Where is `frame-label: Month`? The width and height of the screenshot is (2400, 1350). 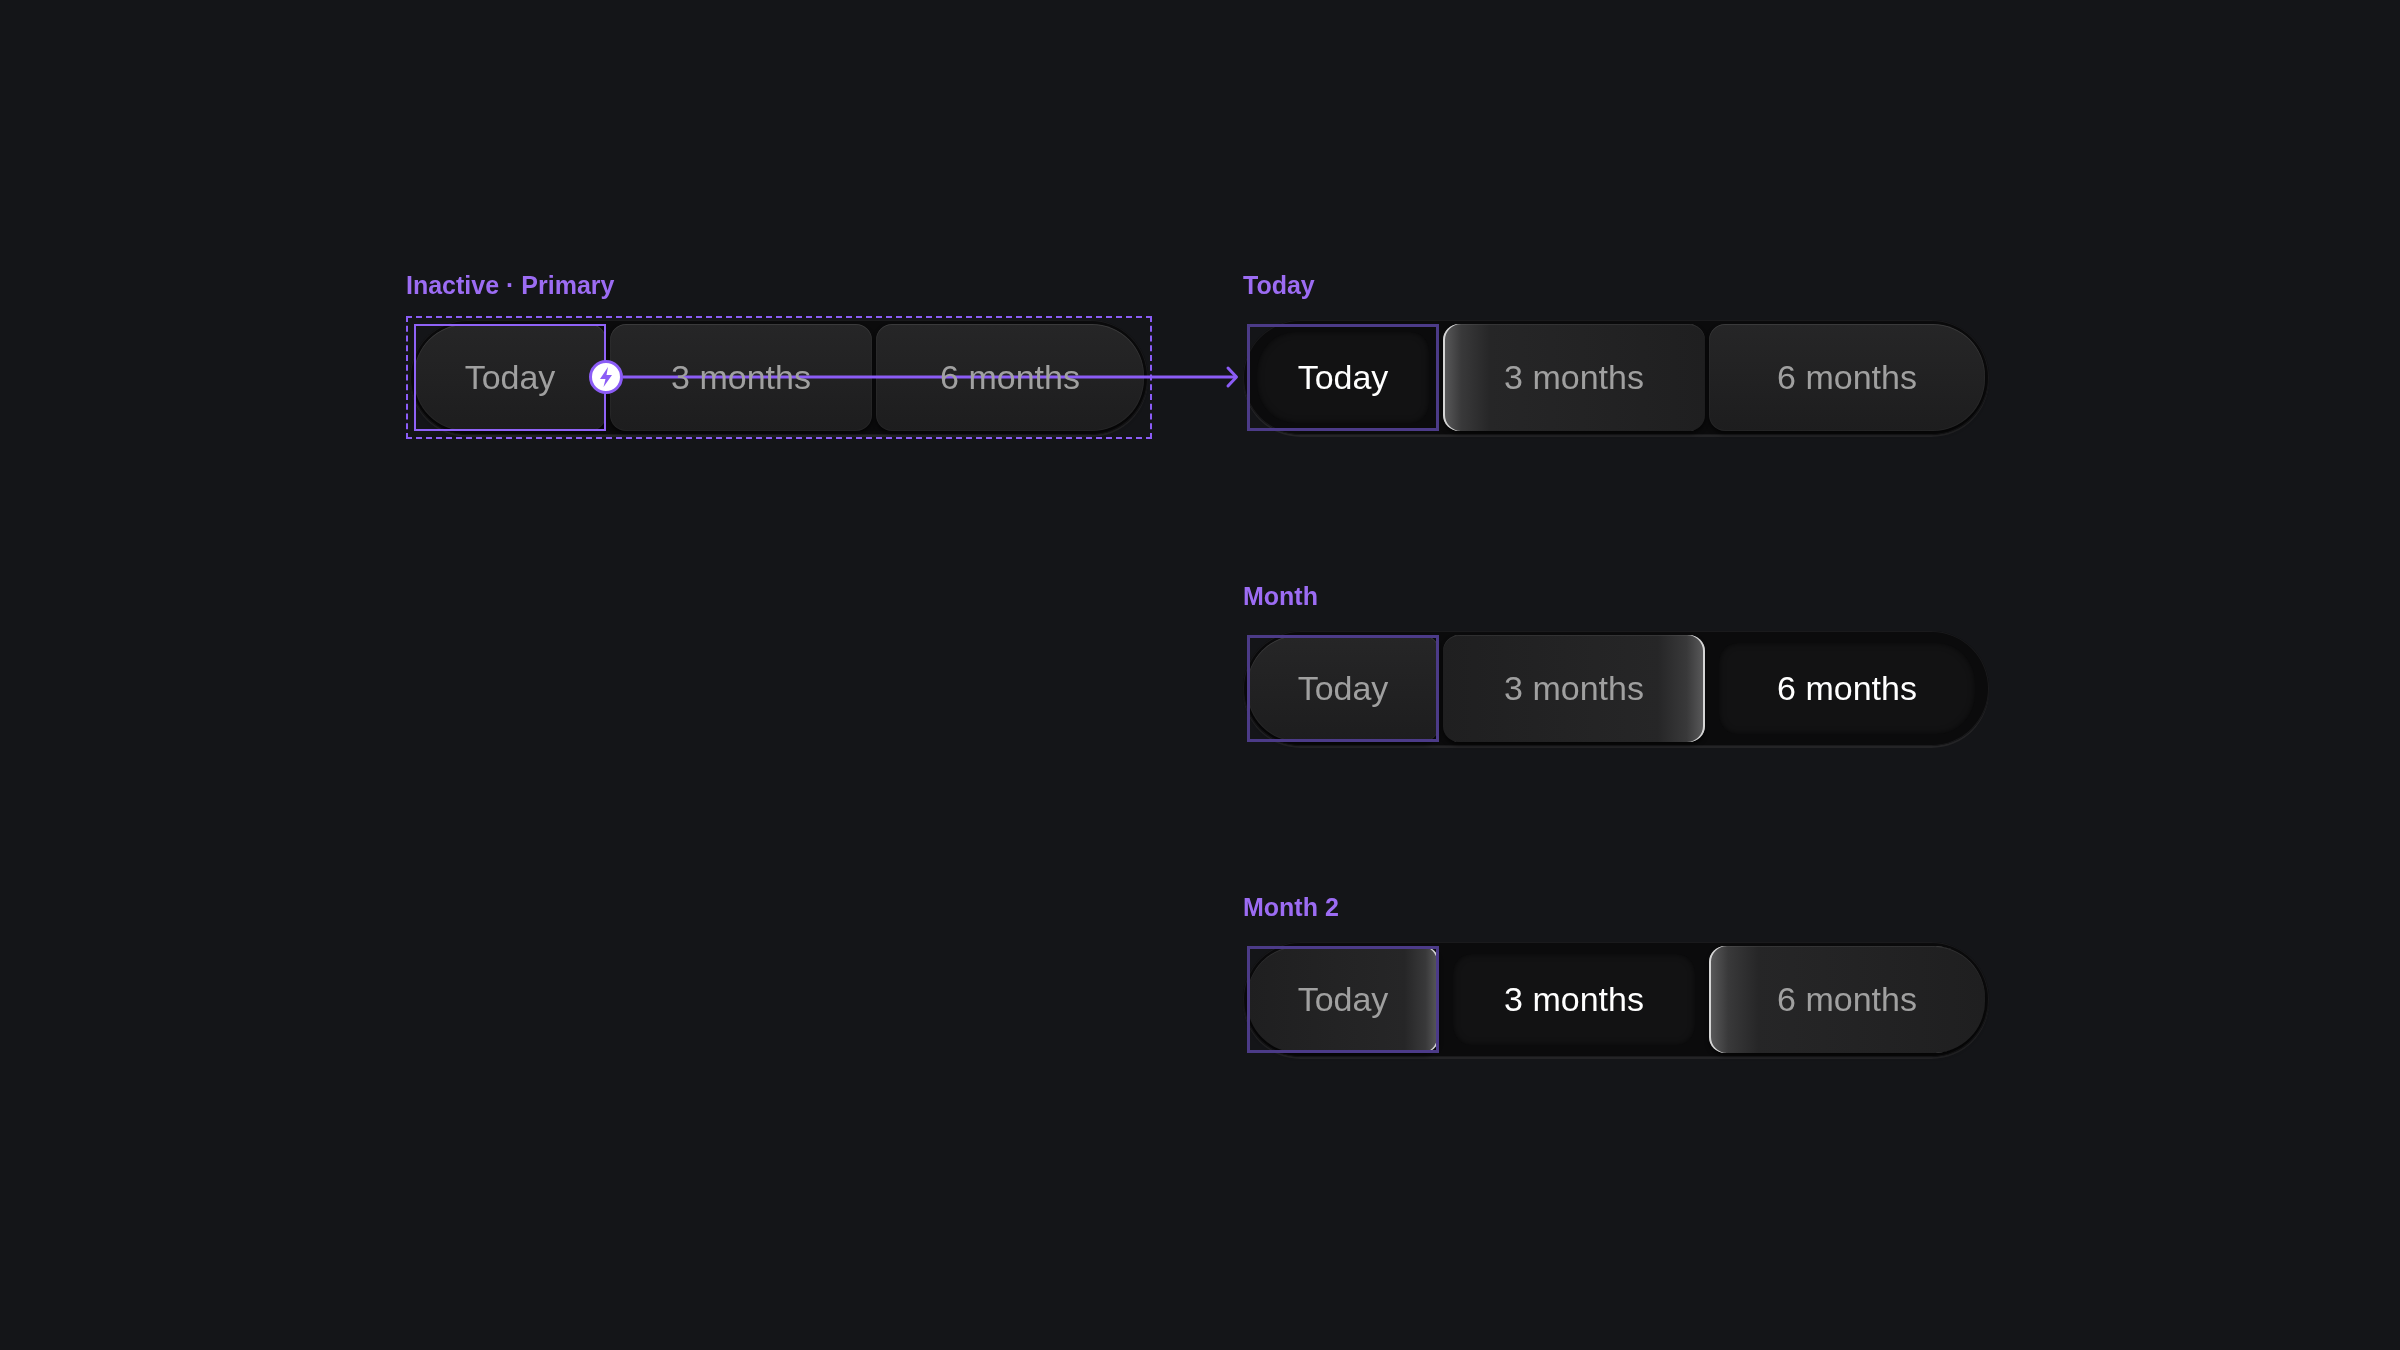
frame-label: Month is located at coordinates (1280, 596).